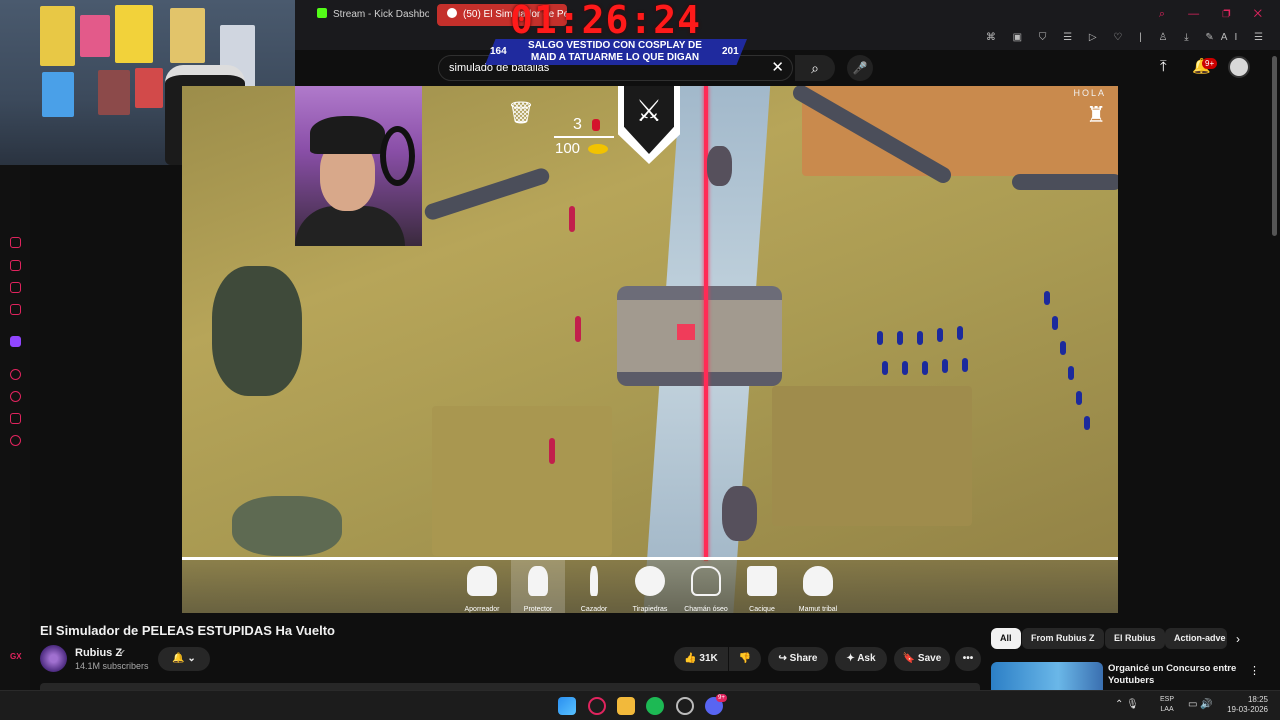 This screenshot has width=1280, height=720. I want to click on windows-taskbar: 9+ ⌃ 🎙 ESP LAA ▭ 🔊 18:25 19-03-2026, so click(640, 705).